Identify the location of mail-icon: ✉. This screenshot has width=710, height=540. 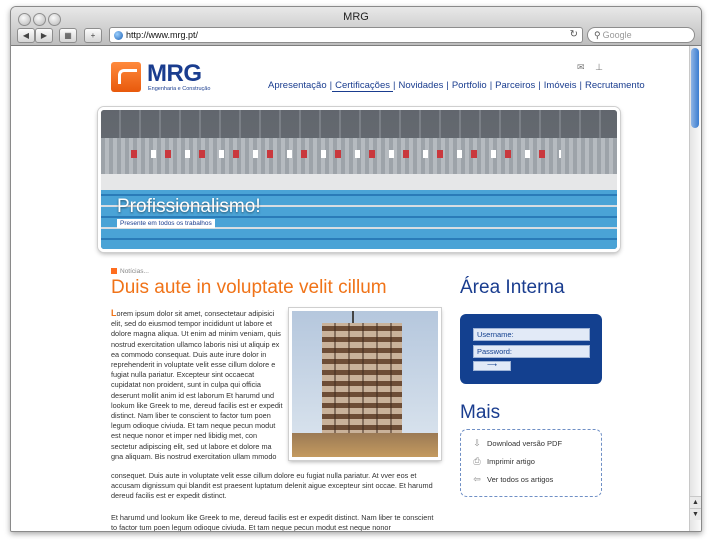
(581, 67).